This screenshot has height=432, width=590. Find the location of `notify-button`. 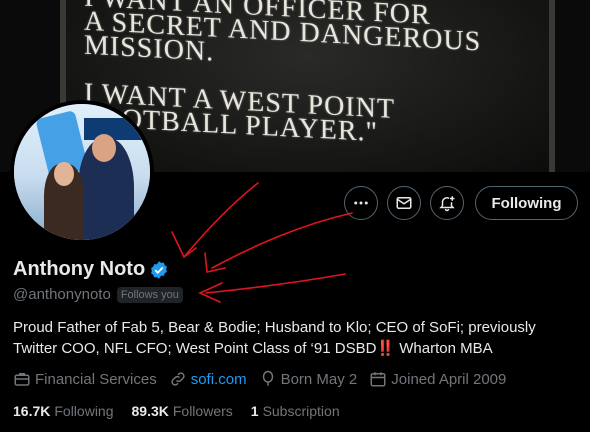

notify-button is located at coordinates (447, 203).